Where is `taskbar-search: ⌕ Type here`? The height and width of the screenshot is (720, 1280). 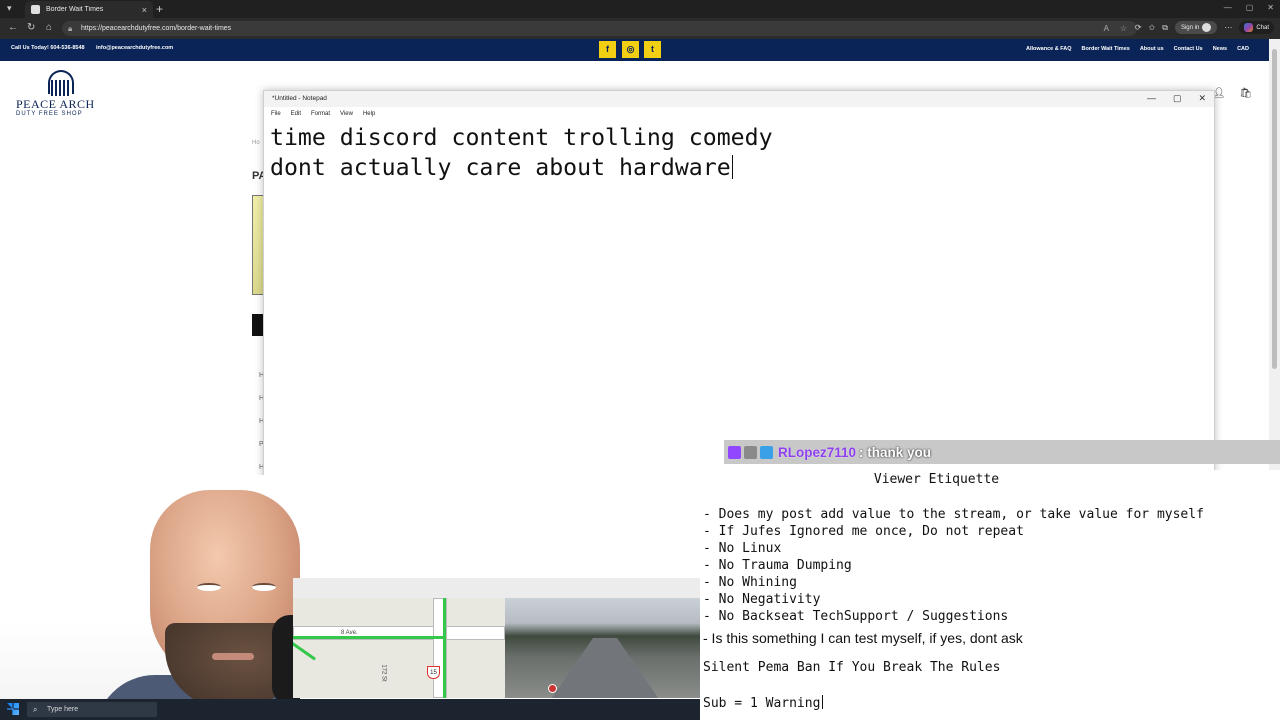 taskbar-search: ⌕ Type here is located at coordinates (92, 709).